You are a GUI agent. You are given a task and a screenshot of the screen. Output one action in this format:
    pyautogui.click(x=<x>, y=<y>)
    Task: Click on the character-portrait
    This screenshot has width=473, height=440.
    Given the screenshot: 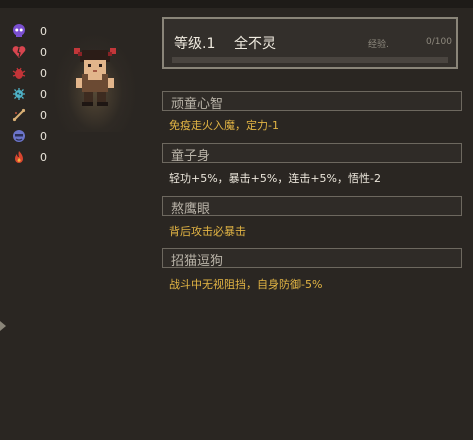 What is the action you would take?
    pyautogui.click(x=95, y=82)
    